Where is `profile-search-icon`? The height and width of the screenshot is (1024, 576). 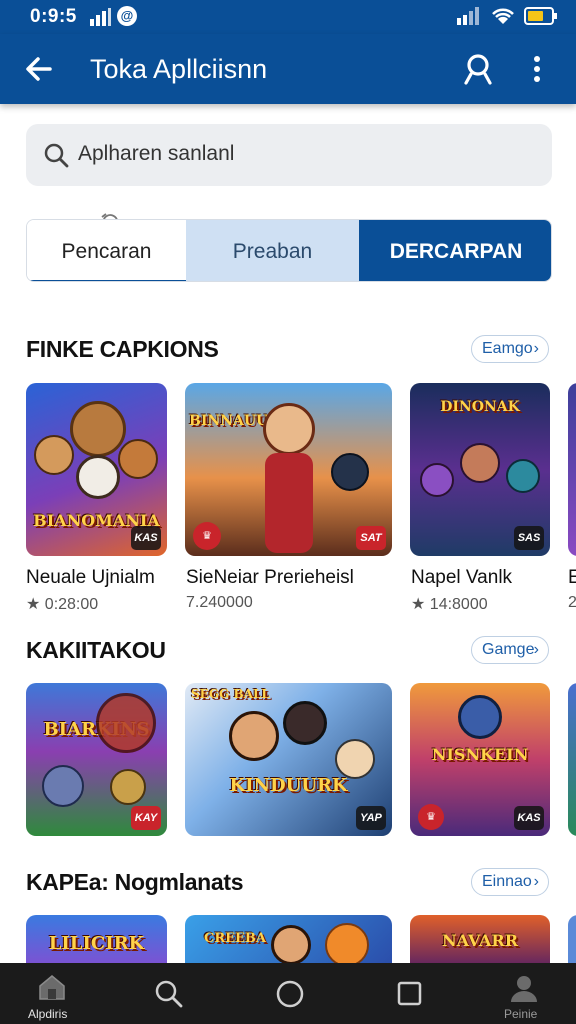
profile-search-icon is located at coordinates (478, 69).